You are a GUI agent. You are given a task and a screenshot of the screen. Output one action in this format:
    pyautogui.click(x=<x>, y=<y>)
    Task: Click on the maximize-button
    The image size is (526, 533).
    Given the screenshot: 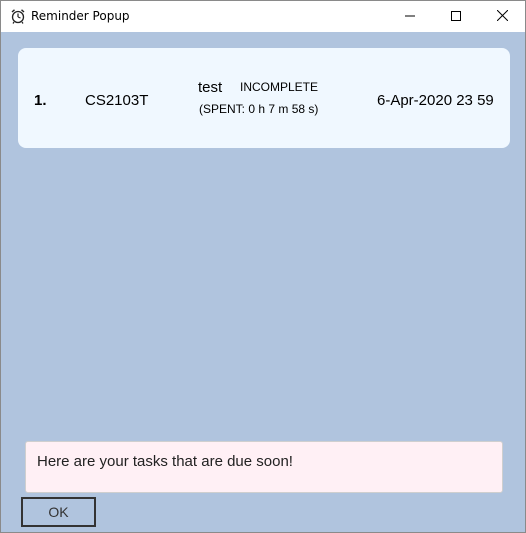 What is the action you would take?
    pyautogui.click(x=456, y=16)
    